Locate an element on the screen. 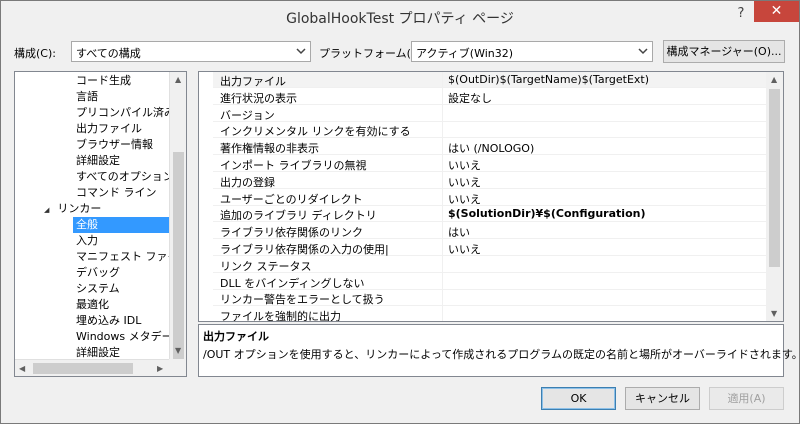 This screenshot has width=800, height=424. tree-item: マニフェスト ファイル is located at coordinates (129, 257).